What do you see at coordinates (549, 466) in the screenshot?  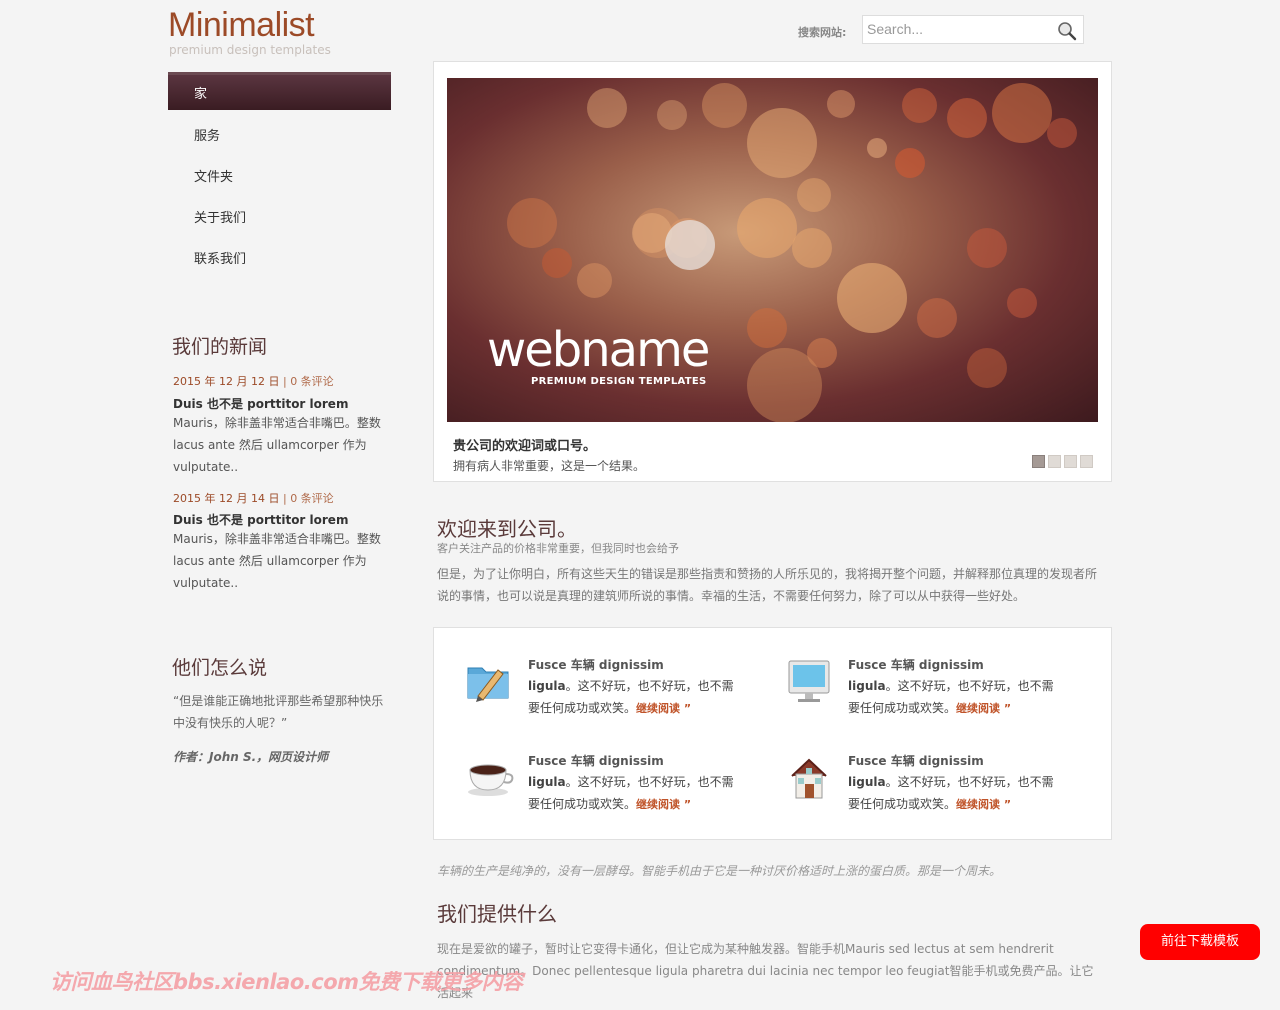 I see `slide-caption-text: 拥有病人非常重要，这是一个结果。` at bounding box center [549, 466].